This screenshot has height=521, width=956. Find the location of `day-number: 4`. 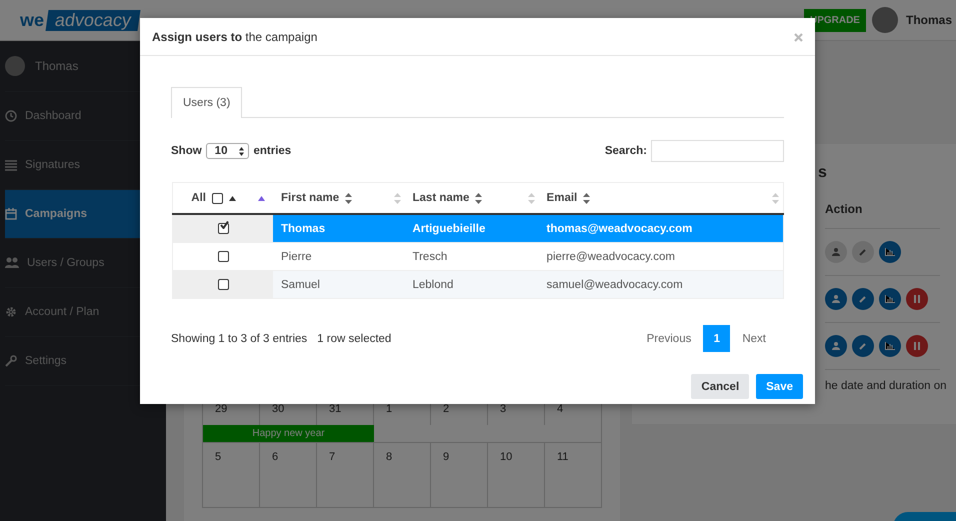

day-number: 4 is located at coordinates (560, 409).